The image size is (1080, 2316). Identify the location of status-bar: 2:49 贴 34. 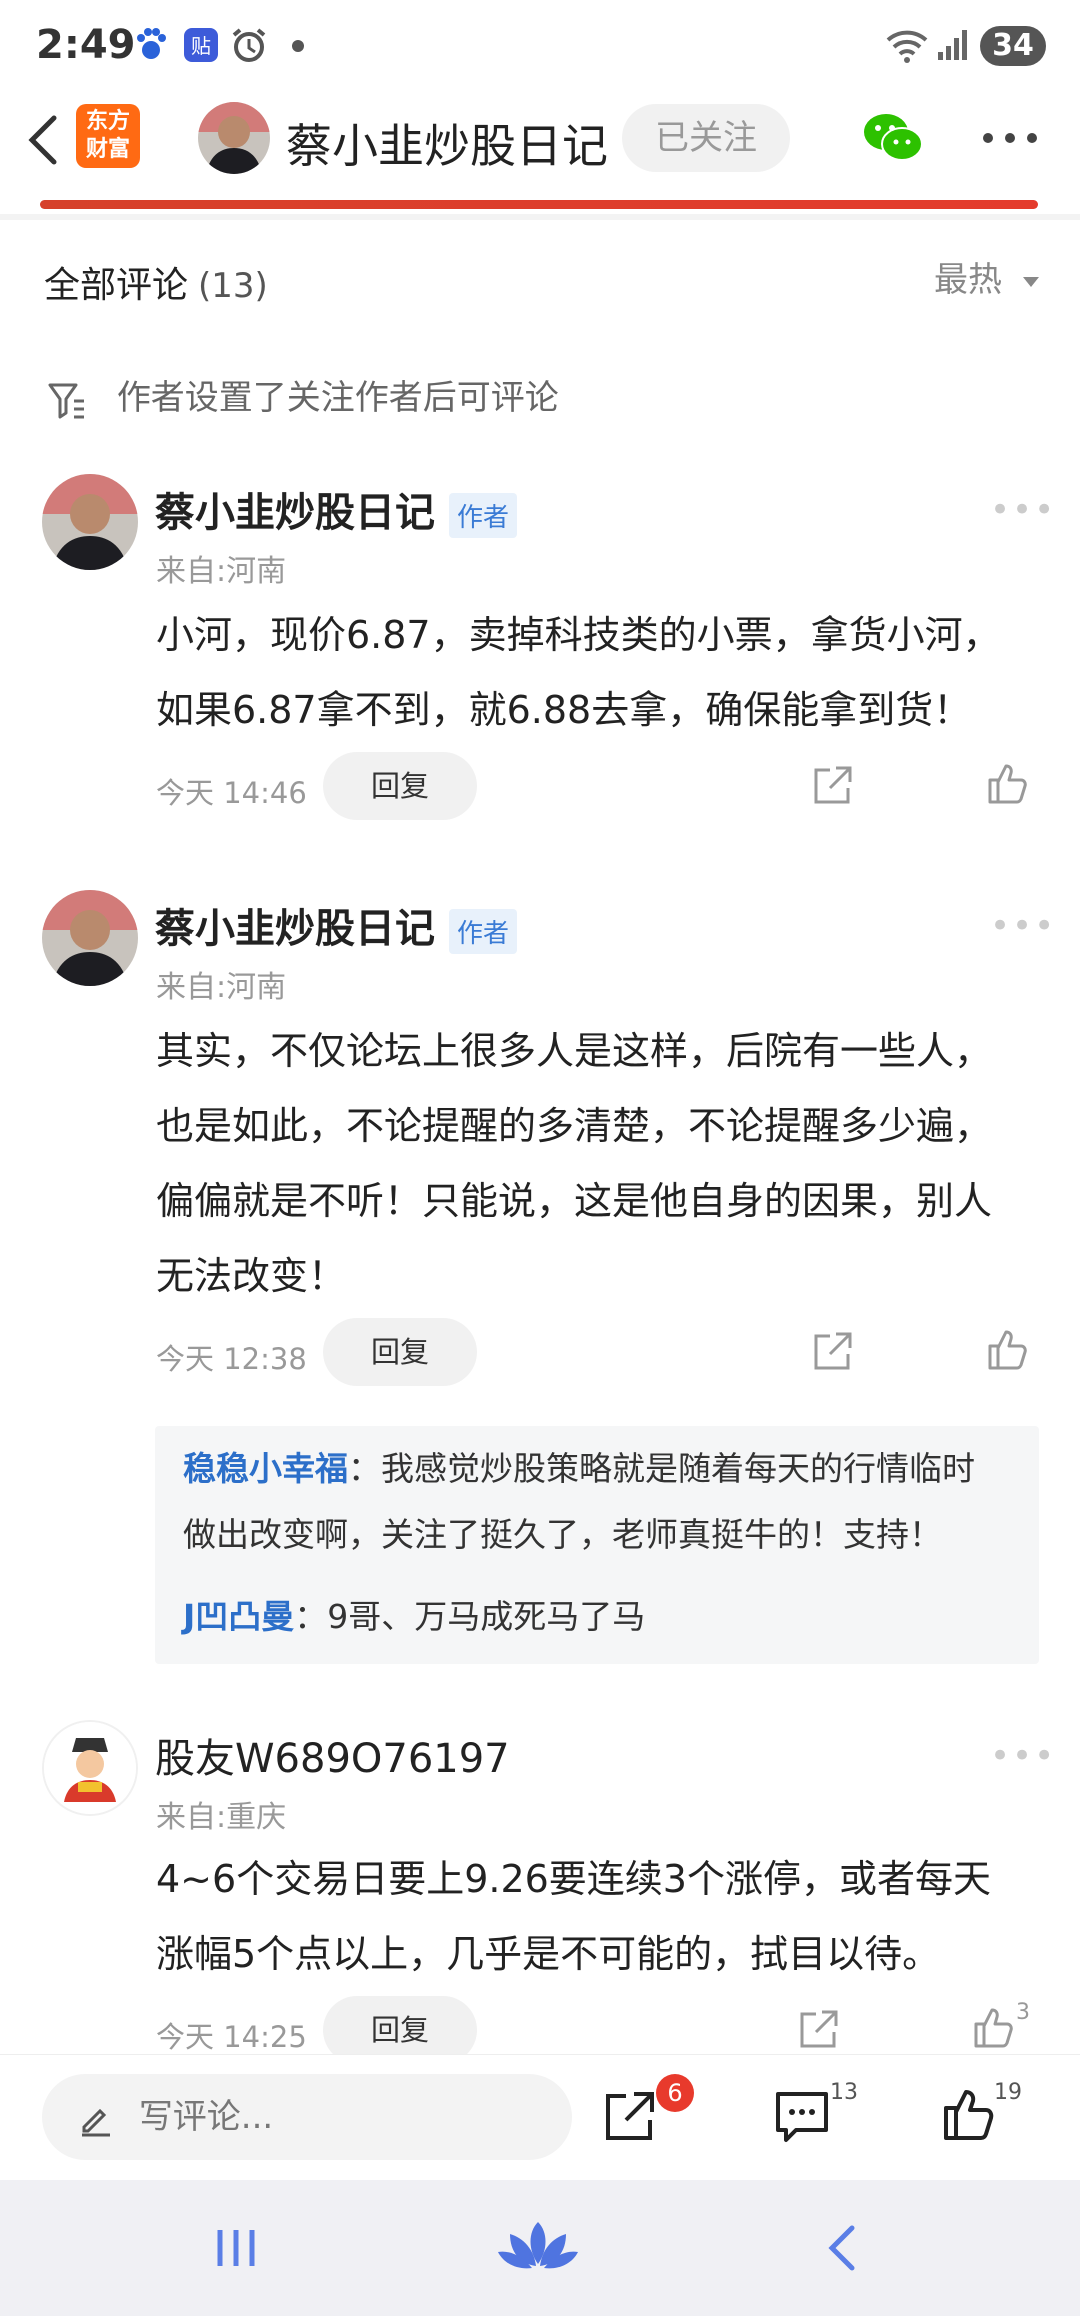
(540, 45).